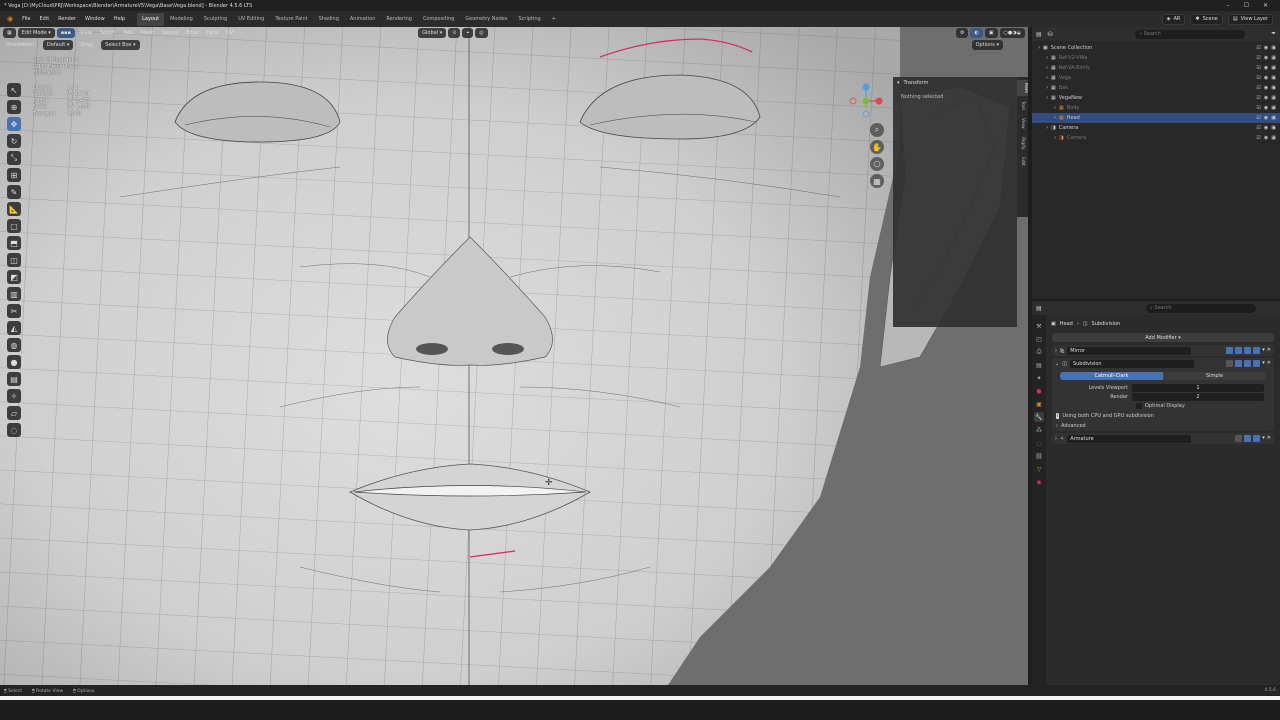  I want to click on rip-tool-icon: ◌, so click(14, 430).